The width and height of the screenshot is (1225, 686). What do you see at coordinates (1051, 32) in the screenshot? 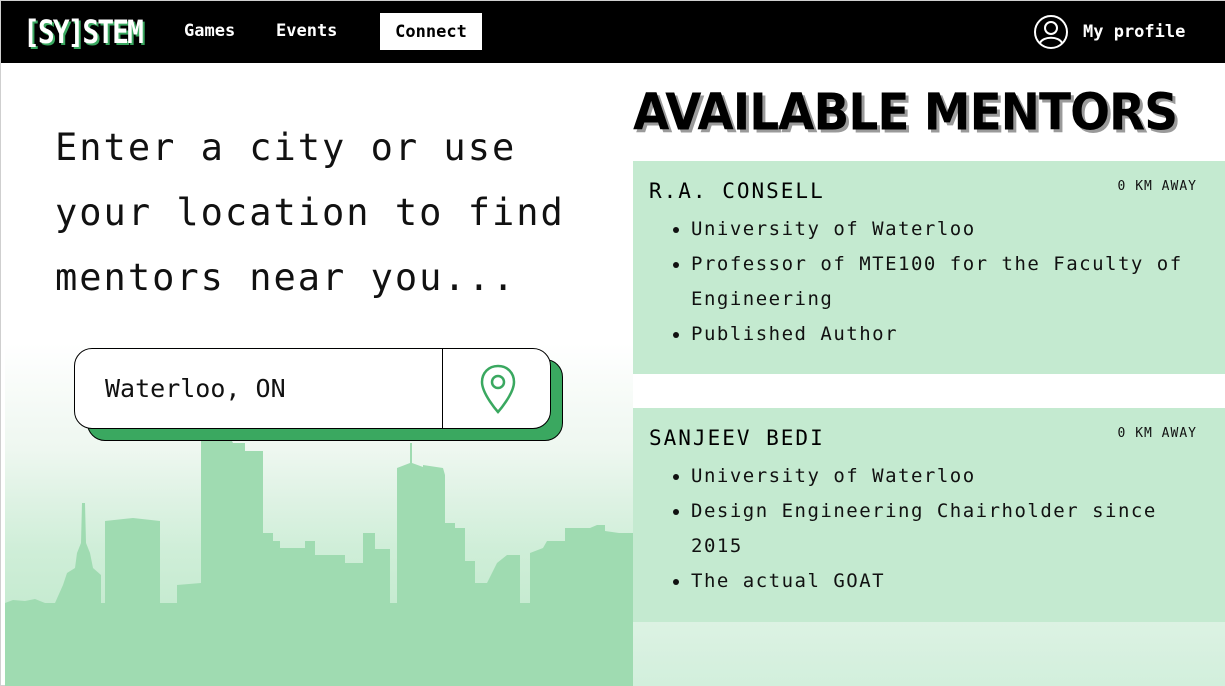
I see `user-circle-icon` at bounding box center [1051, 32].